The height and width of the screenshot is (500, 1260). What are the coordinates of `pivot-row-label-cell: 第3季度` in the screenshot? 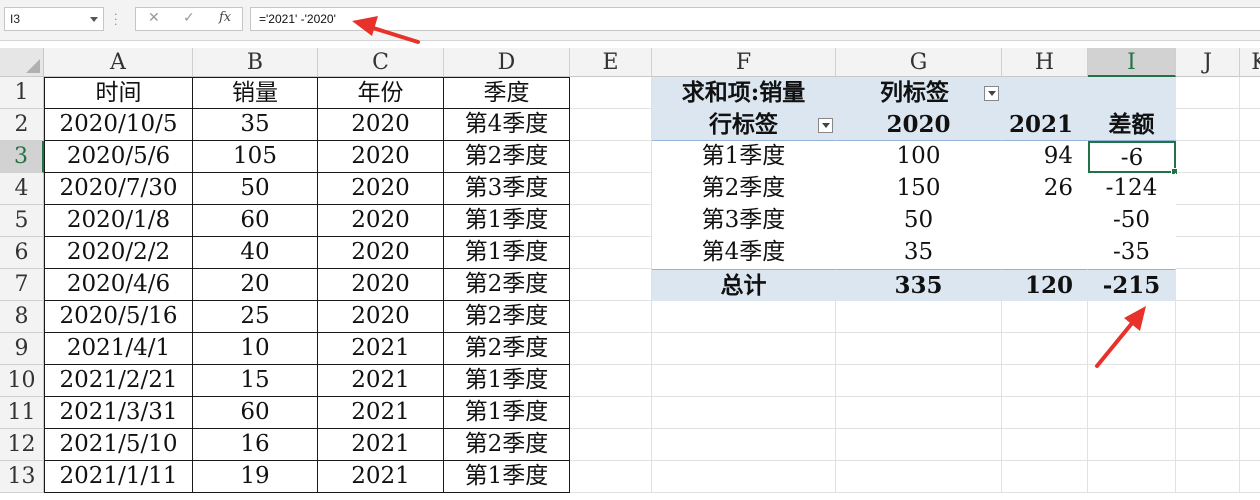 It's located at (744, 221).